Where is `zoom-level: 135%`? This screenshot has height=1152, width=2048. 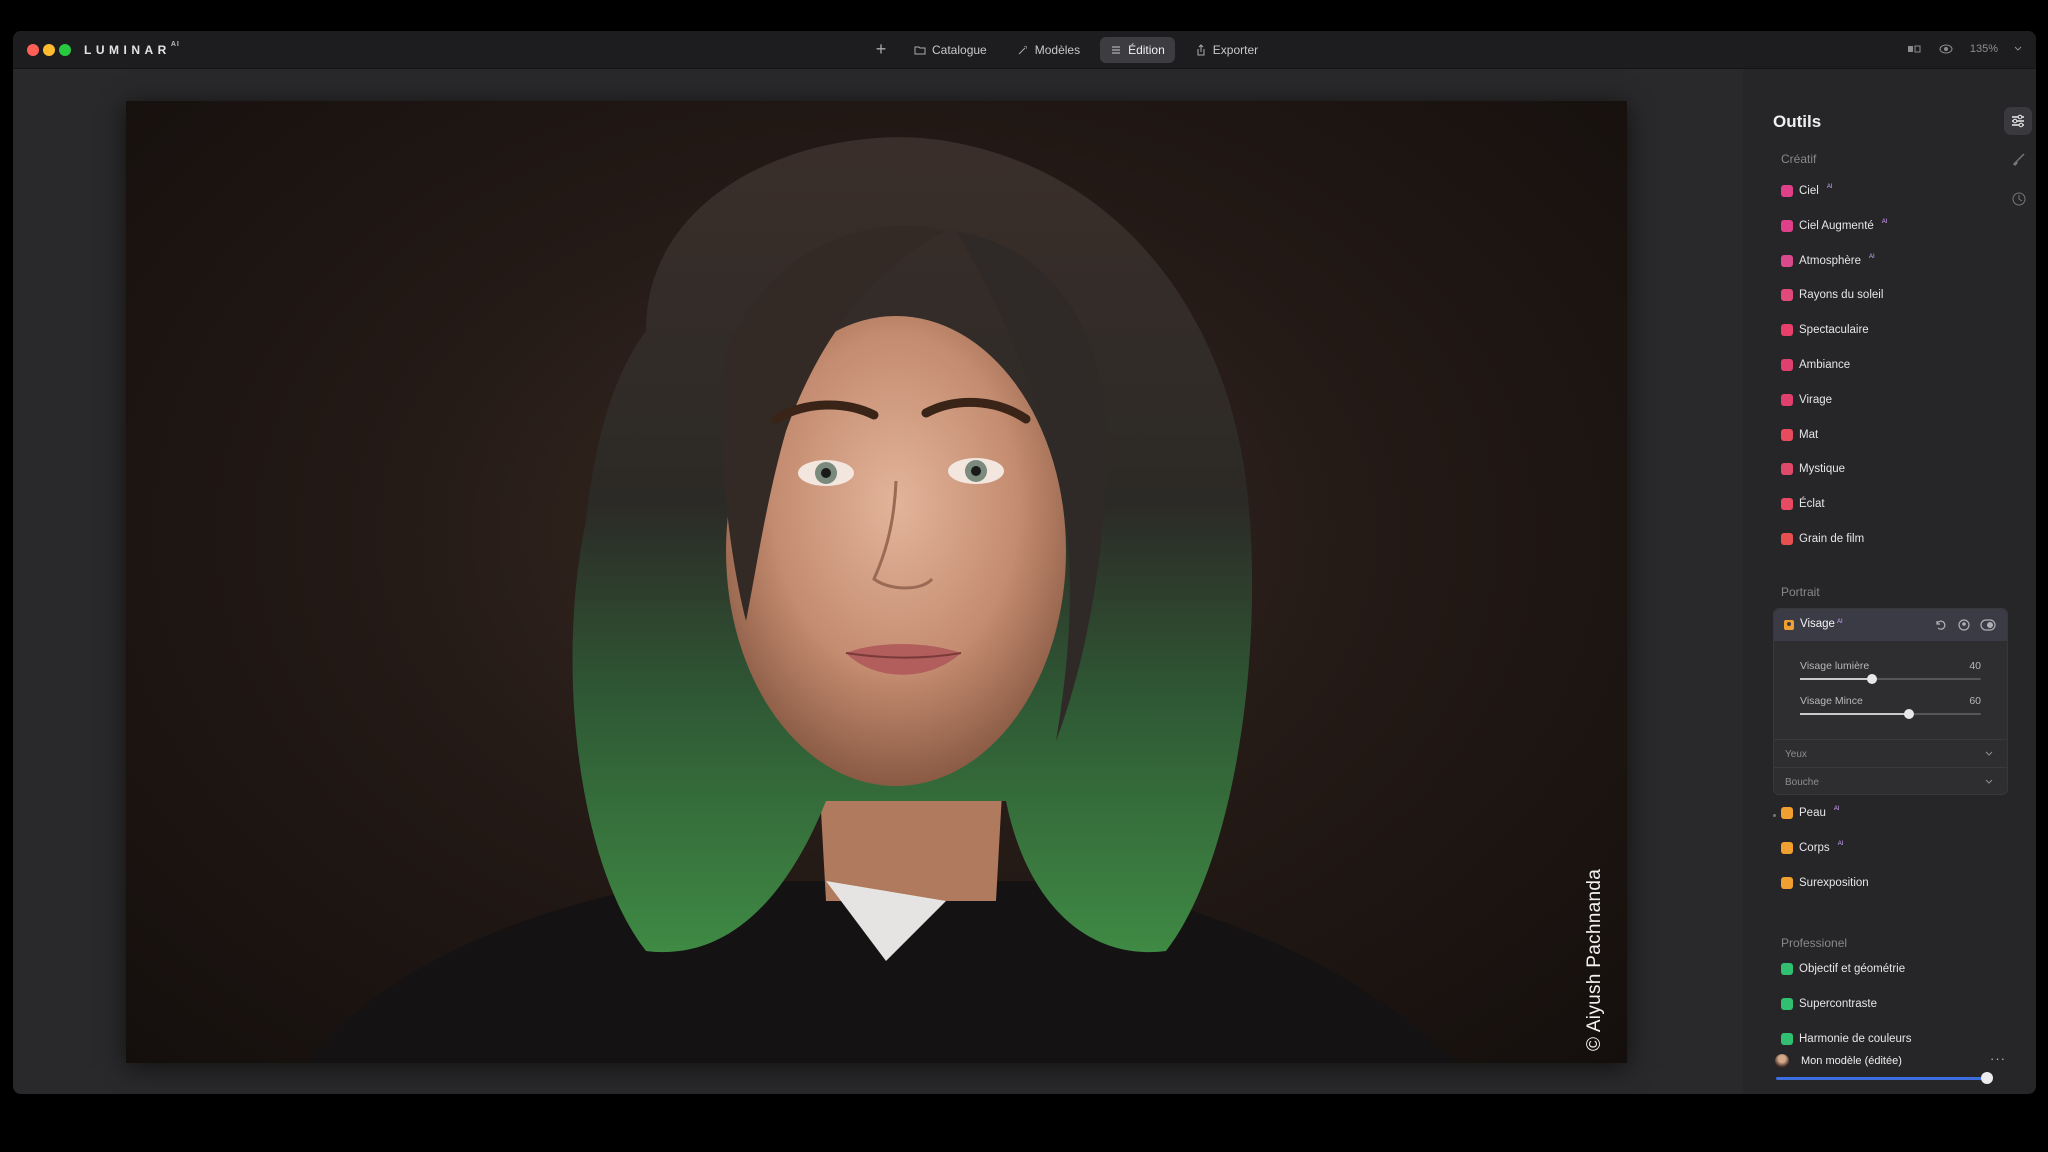 zoom-level: 135% is located at coordinates (1984, 49).